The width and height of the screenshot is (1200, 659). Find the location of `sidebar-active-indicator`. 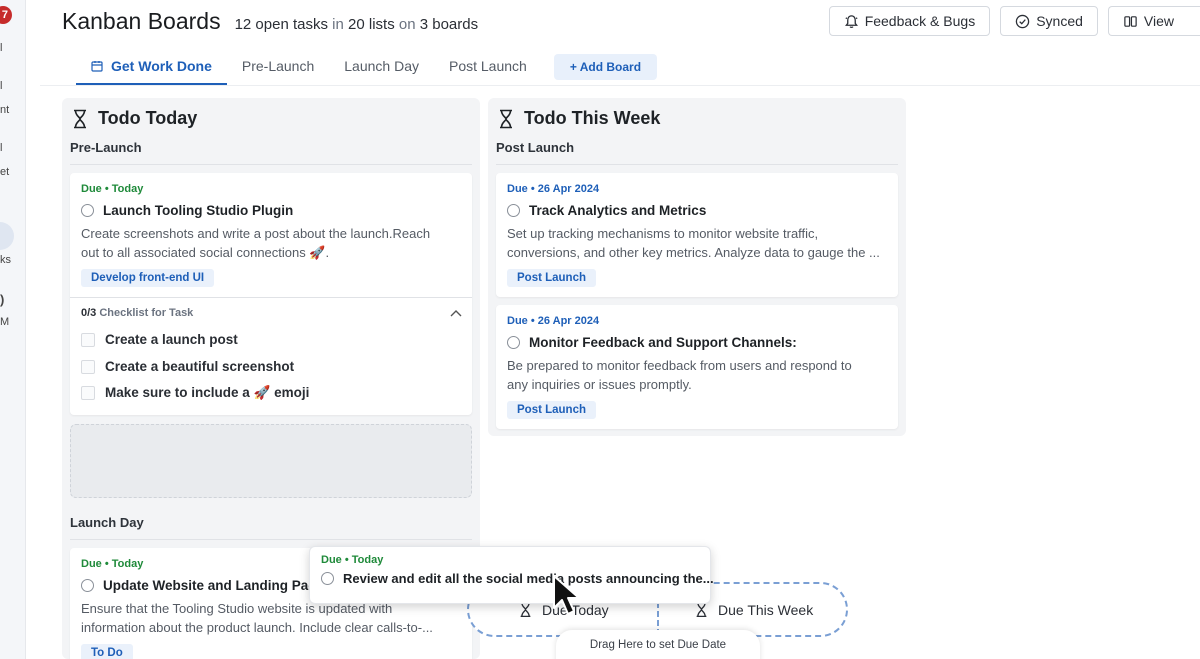

sidebar-active-indicator is located at coordinates (7, 236).